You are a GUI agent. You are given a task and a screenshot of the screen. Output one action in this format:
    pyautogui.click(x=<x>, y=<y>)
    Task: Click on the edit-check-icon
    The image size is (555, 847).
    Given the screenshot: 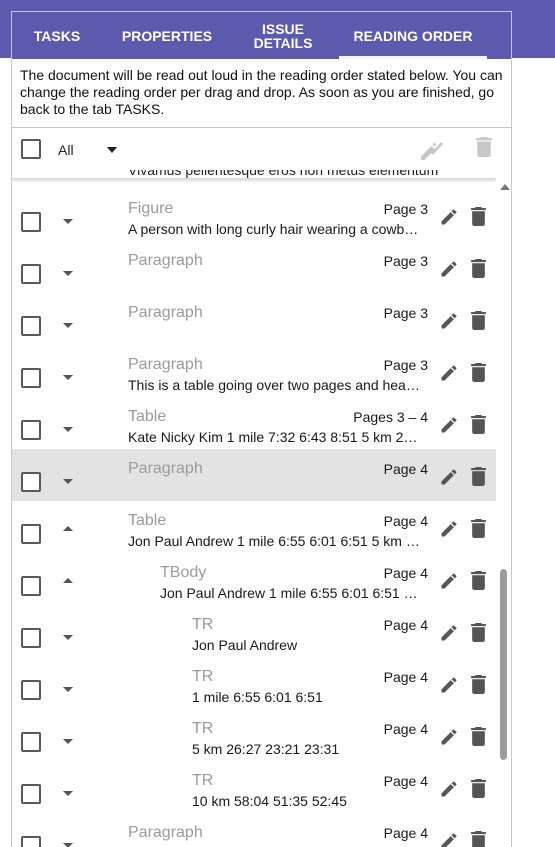 What is the action you would take?
    pyautogui.click(x=432, y=151)
    